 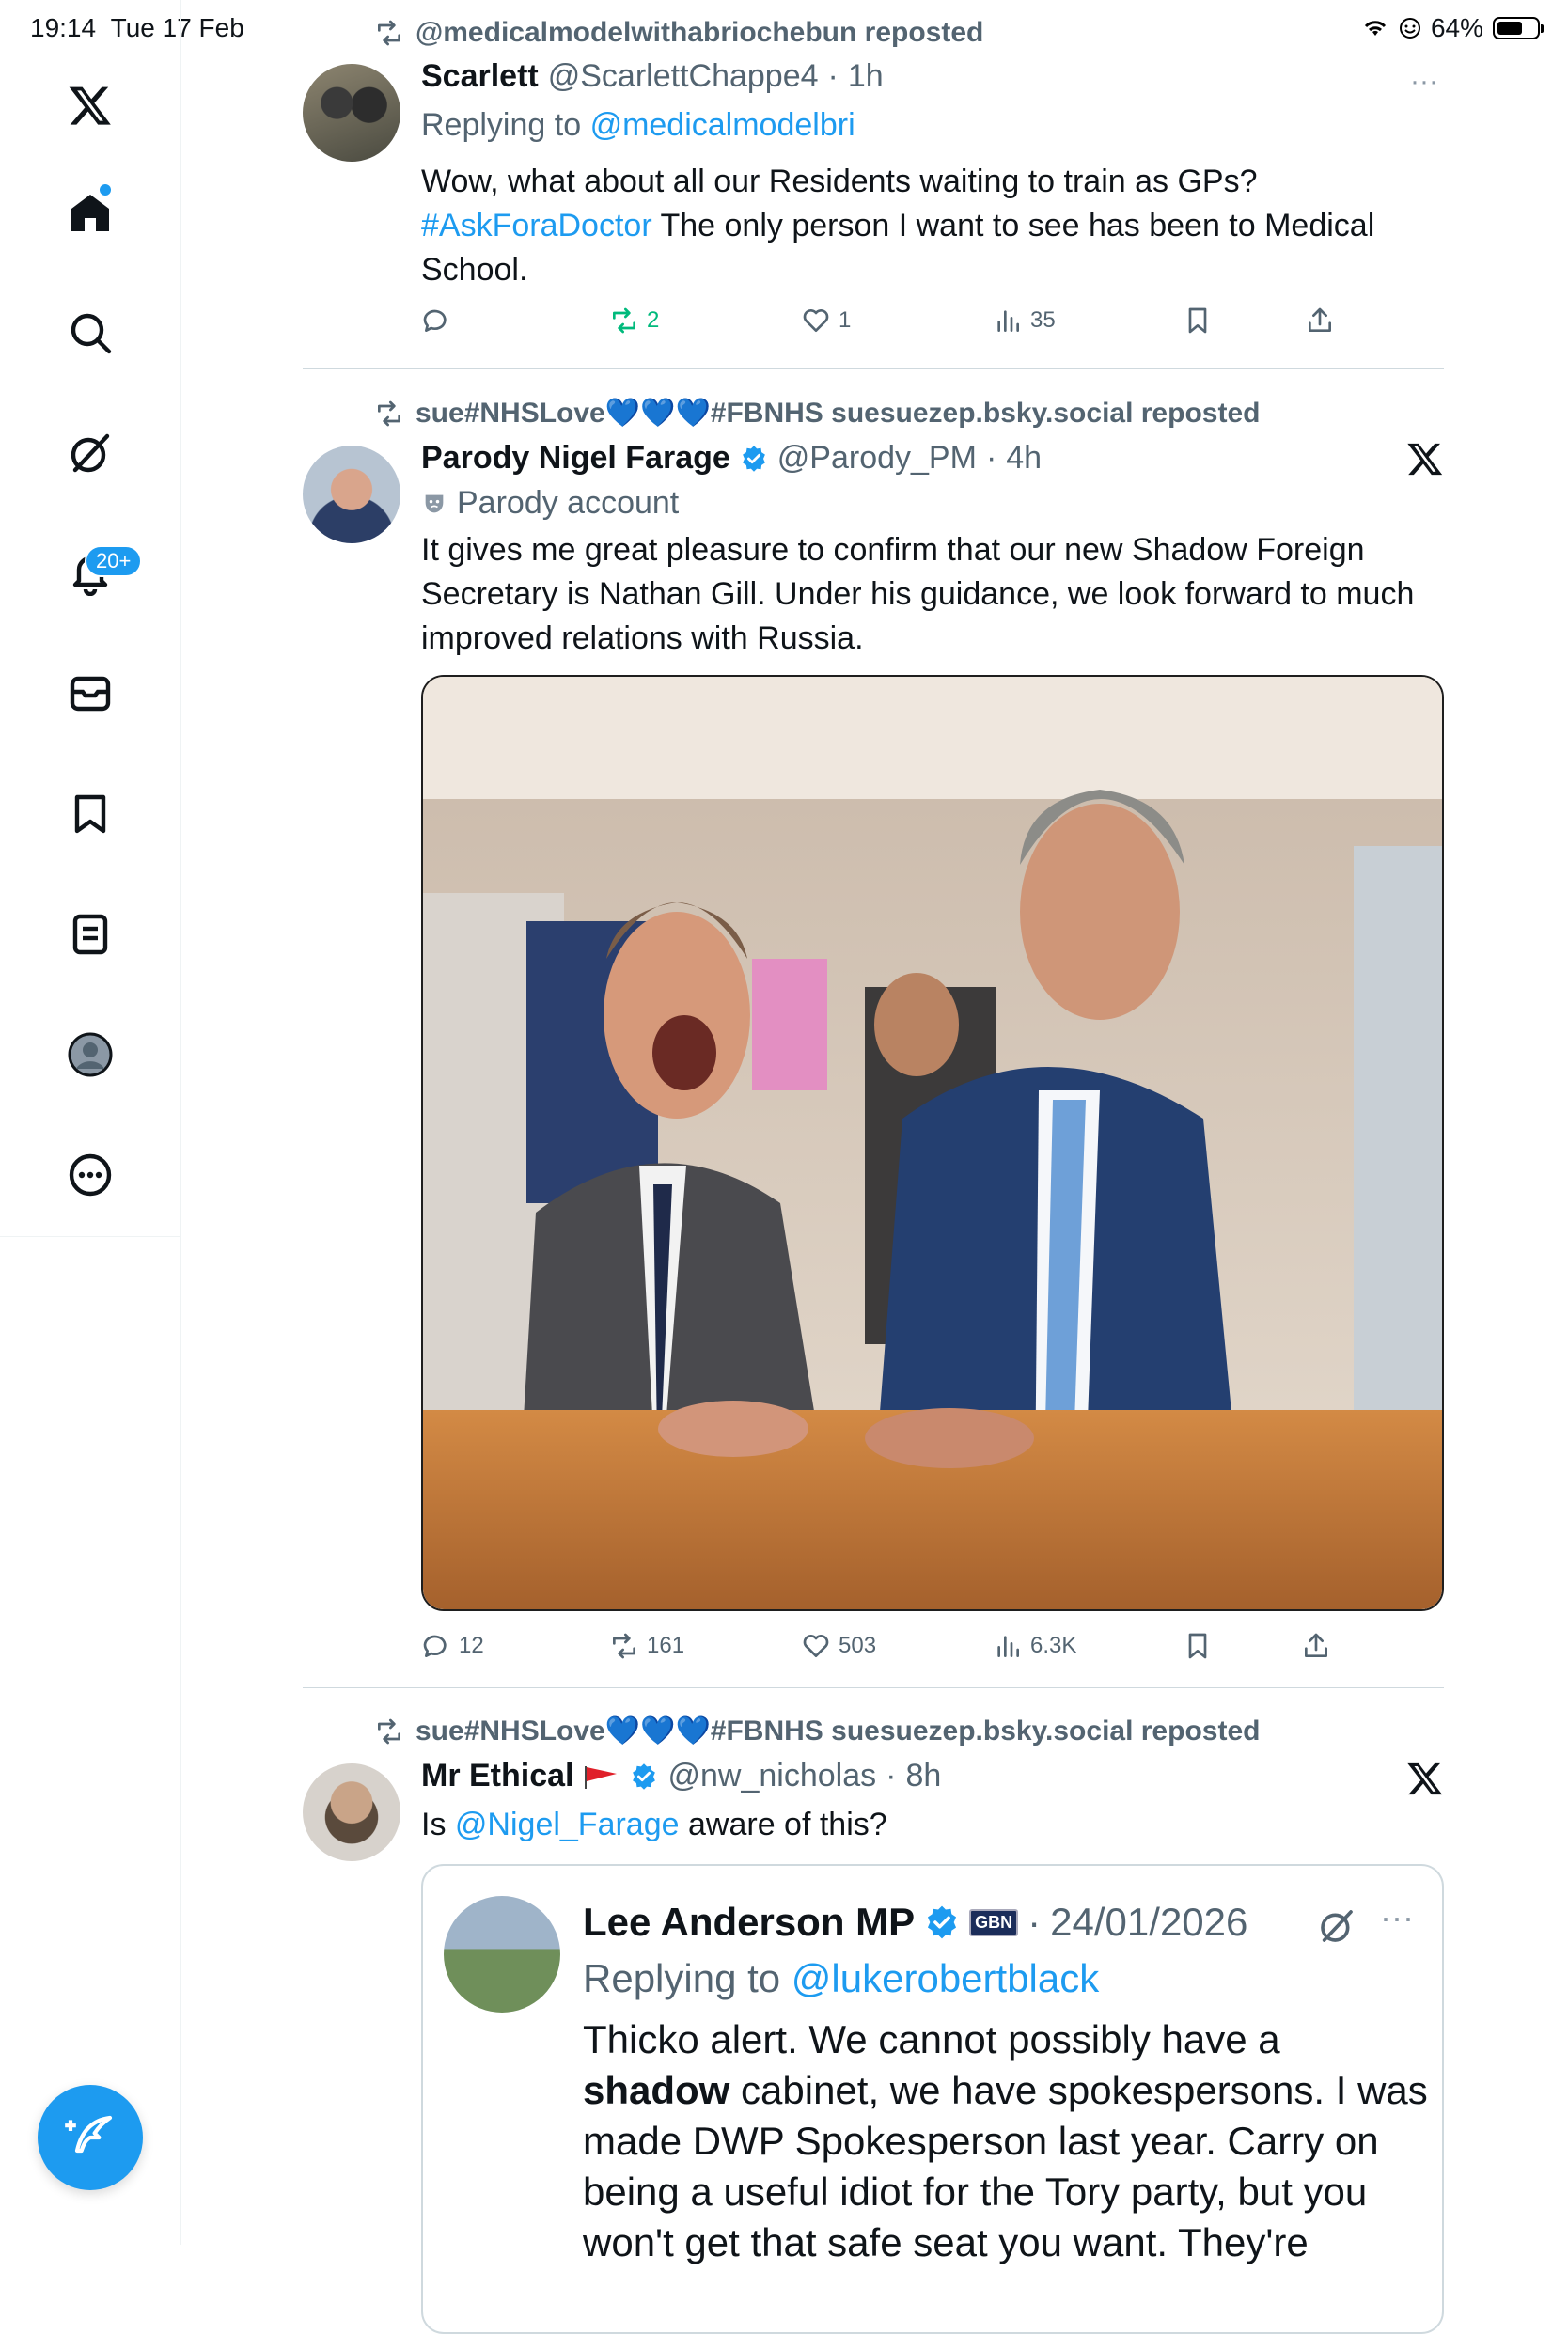 I want to click on like-count: 1, so click(x=845, y=320).